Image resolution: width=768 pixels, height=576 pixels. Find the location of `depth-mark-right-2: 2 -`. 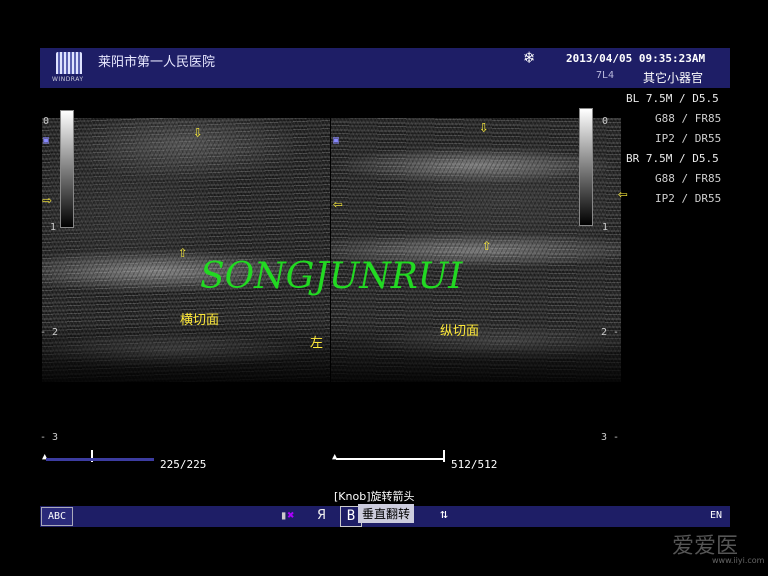

depth-mark-right-2: 2 - is located at coordinates (610, 332).